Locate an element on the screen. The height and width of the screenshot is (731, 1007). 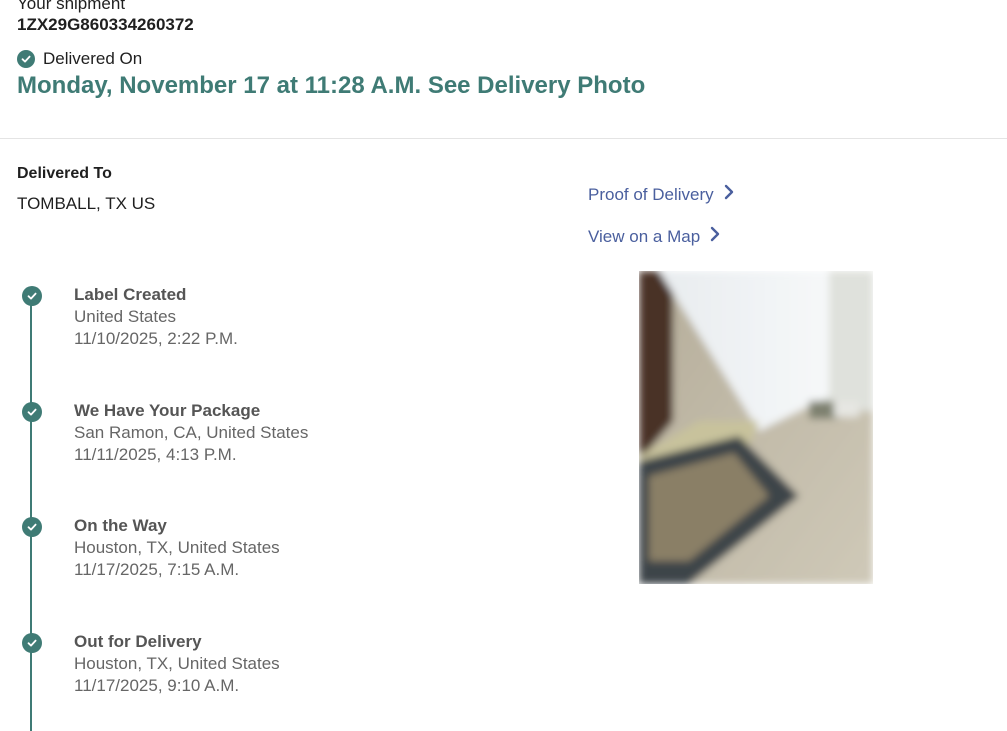
event-datetime: 11/10/2025, 2:22 P.M. is located at coordinates (156, 338).